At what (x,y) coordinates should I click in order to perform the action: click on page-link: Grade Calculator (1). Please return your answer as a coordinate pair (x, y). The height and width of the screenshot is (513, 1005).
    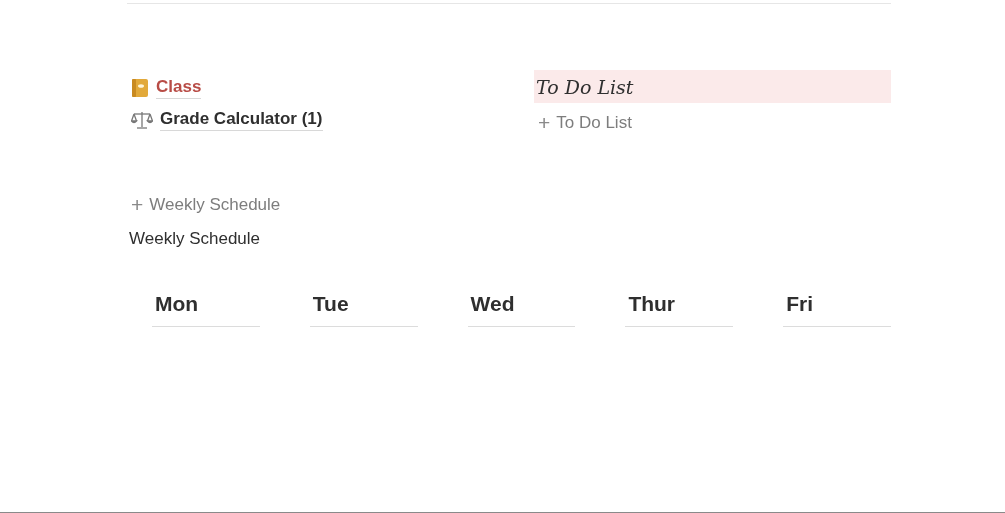
    Looking at the image, I should click on (241, 119).